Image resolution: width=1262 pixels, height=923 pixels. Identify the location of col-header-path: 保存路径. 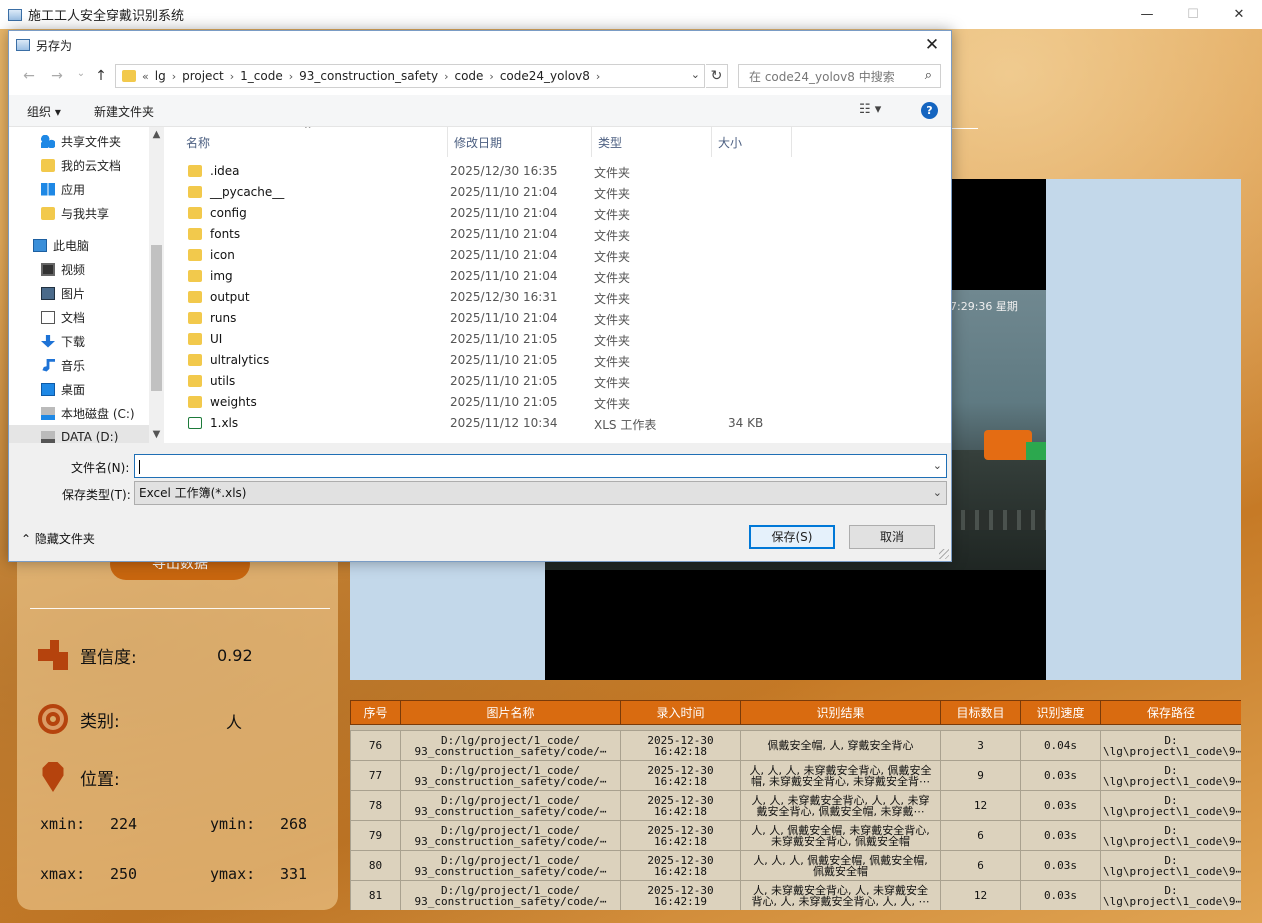
(1170, 712).